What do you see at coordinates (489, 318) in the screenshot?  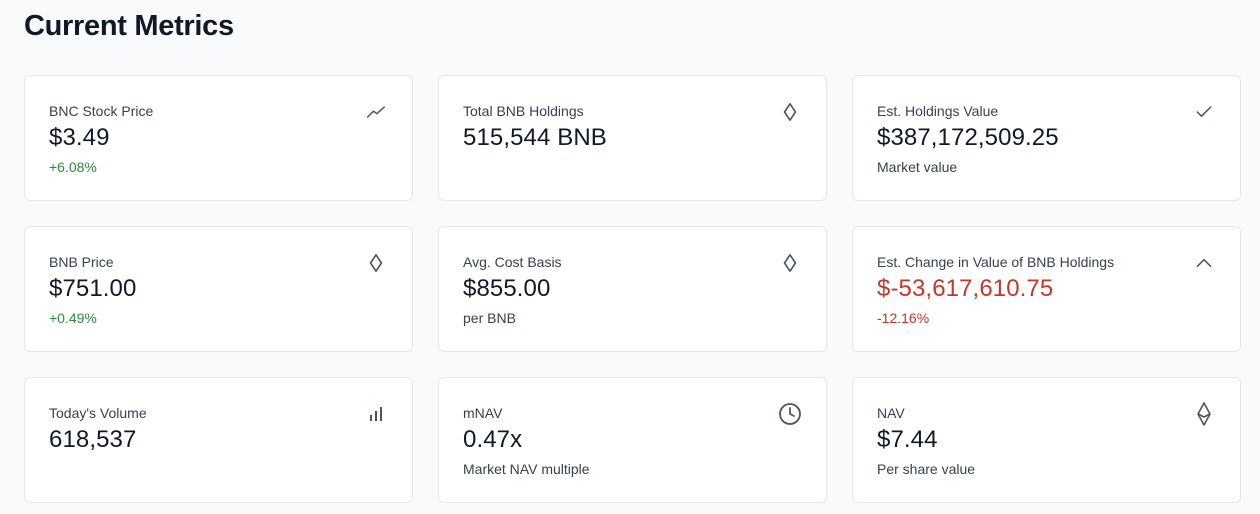 I see `metric-sub: per BNB` at bounding box center [489, 318].